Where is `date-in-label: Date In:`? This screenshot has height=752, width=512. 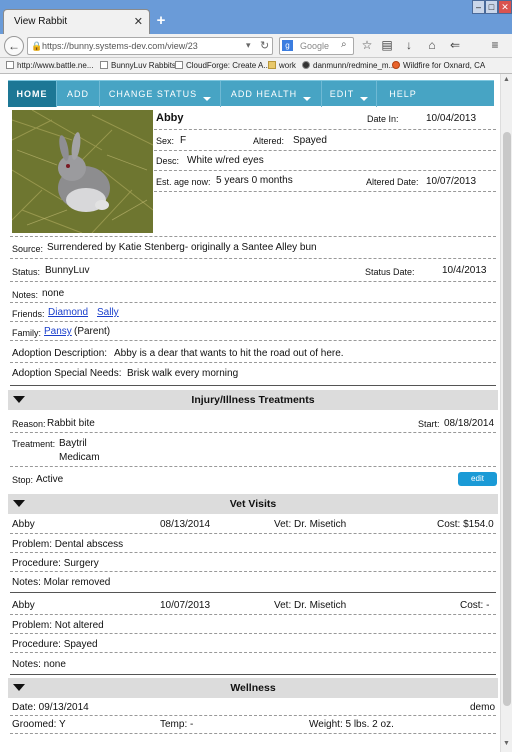
date-in-label: Date In: is located at coordinates (383, 119).